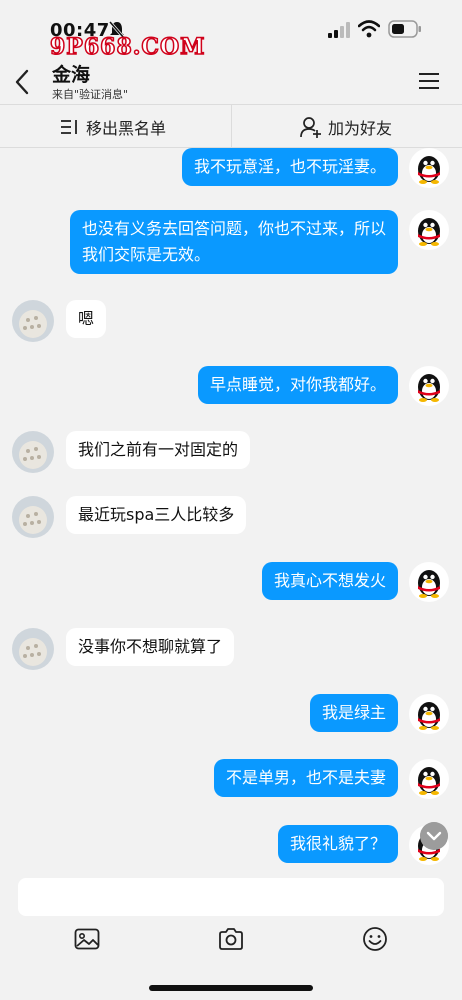 The width and height of the screenshot is (462, 1000). What do you see at coordinates (339, 30) in the screenshot?
I see `signal-icon` at bounding box center [339, 30].